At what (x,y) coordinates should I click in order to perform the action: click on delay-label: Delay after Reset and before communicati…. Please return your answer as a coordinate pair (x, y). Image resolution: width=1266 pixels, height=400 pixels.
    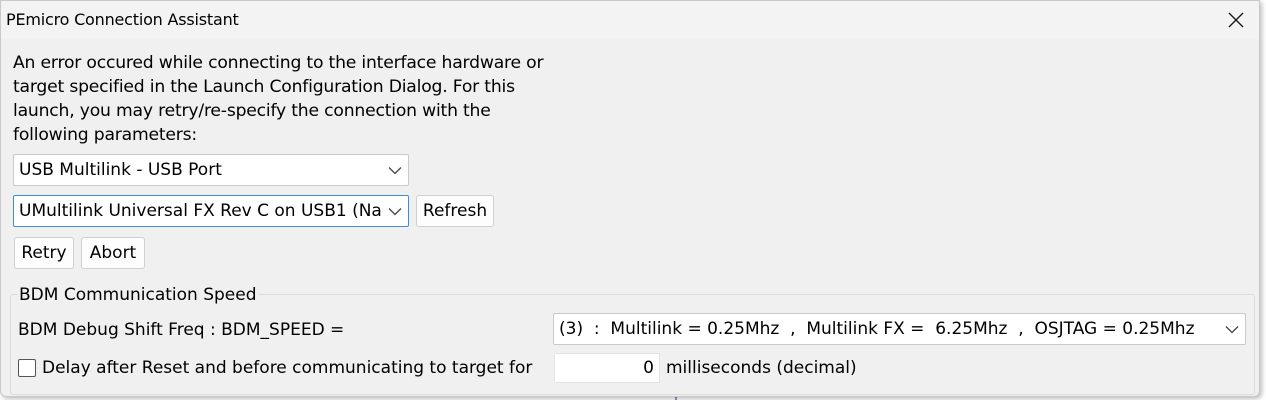
    Looking at the image, I should click on (287, 368).